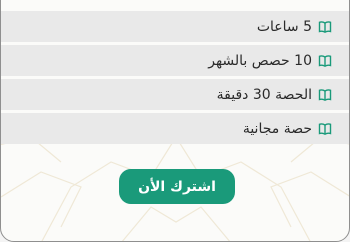 The image size is (350, 242). I want to click on subscribe-button: اشترك الأن, so click(177, 186).